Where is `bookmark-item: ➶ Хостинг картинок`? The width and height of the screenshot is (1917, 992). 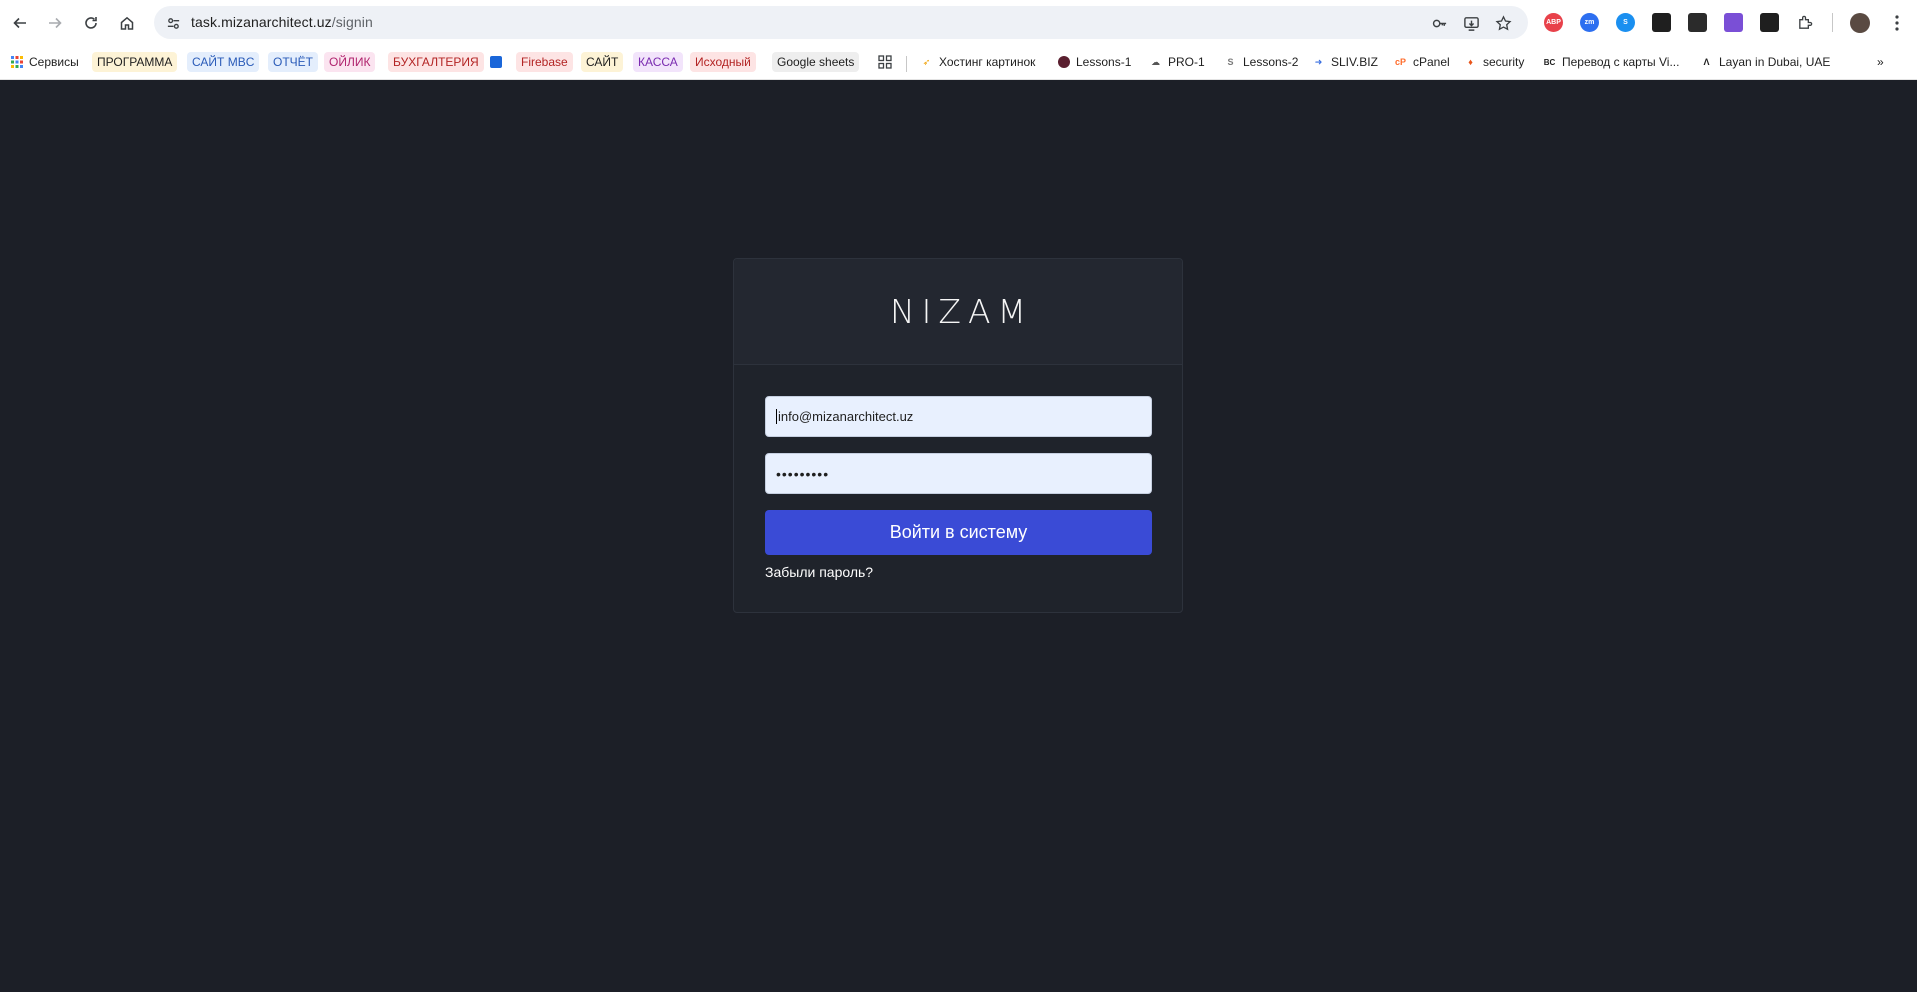
bookmark-item: ➶ Хостинг картинок is located at coordinates (977, 62).